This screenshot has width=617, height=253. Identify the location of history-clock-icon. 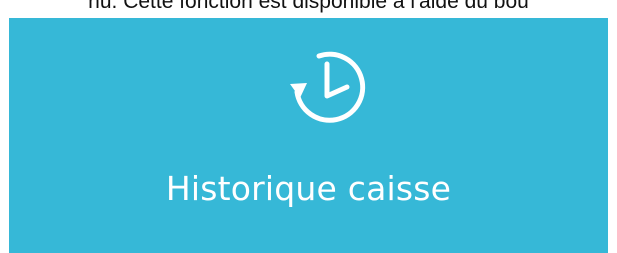
(325, 85).